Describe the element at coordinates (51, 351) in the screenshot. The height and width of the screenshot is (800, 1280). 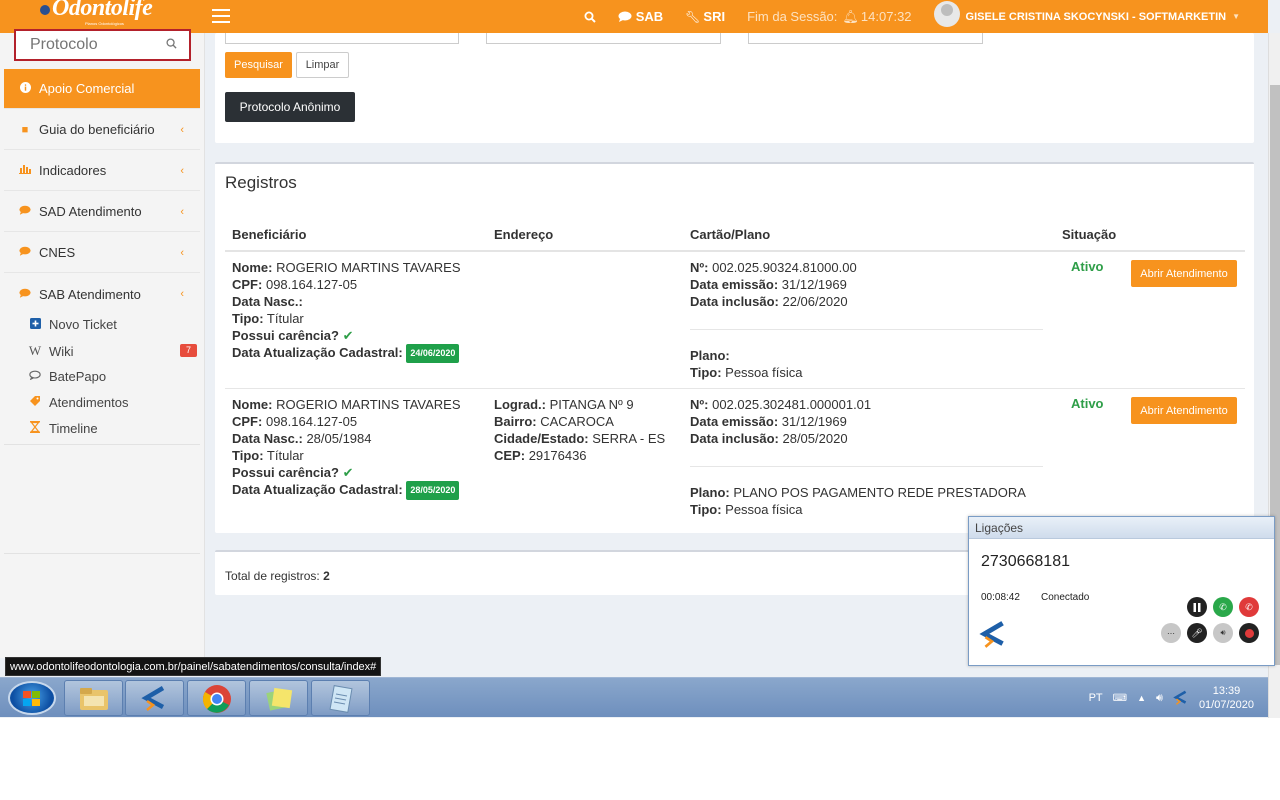
I see `submenu-wiki: W Wiki` at that location.